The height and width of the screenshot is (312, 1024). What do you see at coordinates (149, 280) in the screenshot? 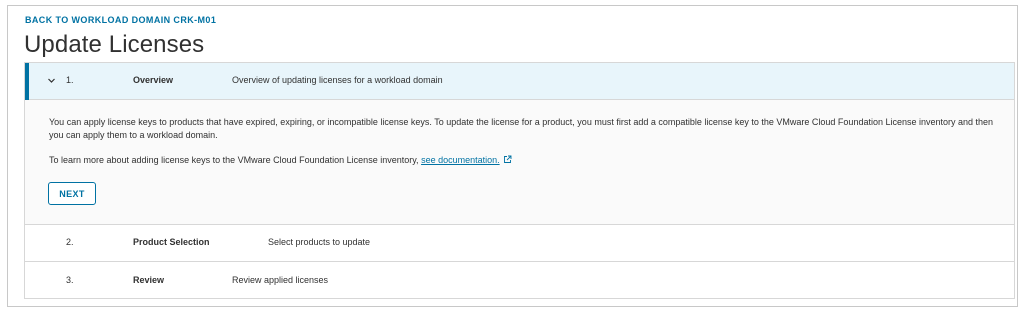
I see `step-3-title: Review` at bounding box center [149, 280].